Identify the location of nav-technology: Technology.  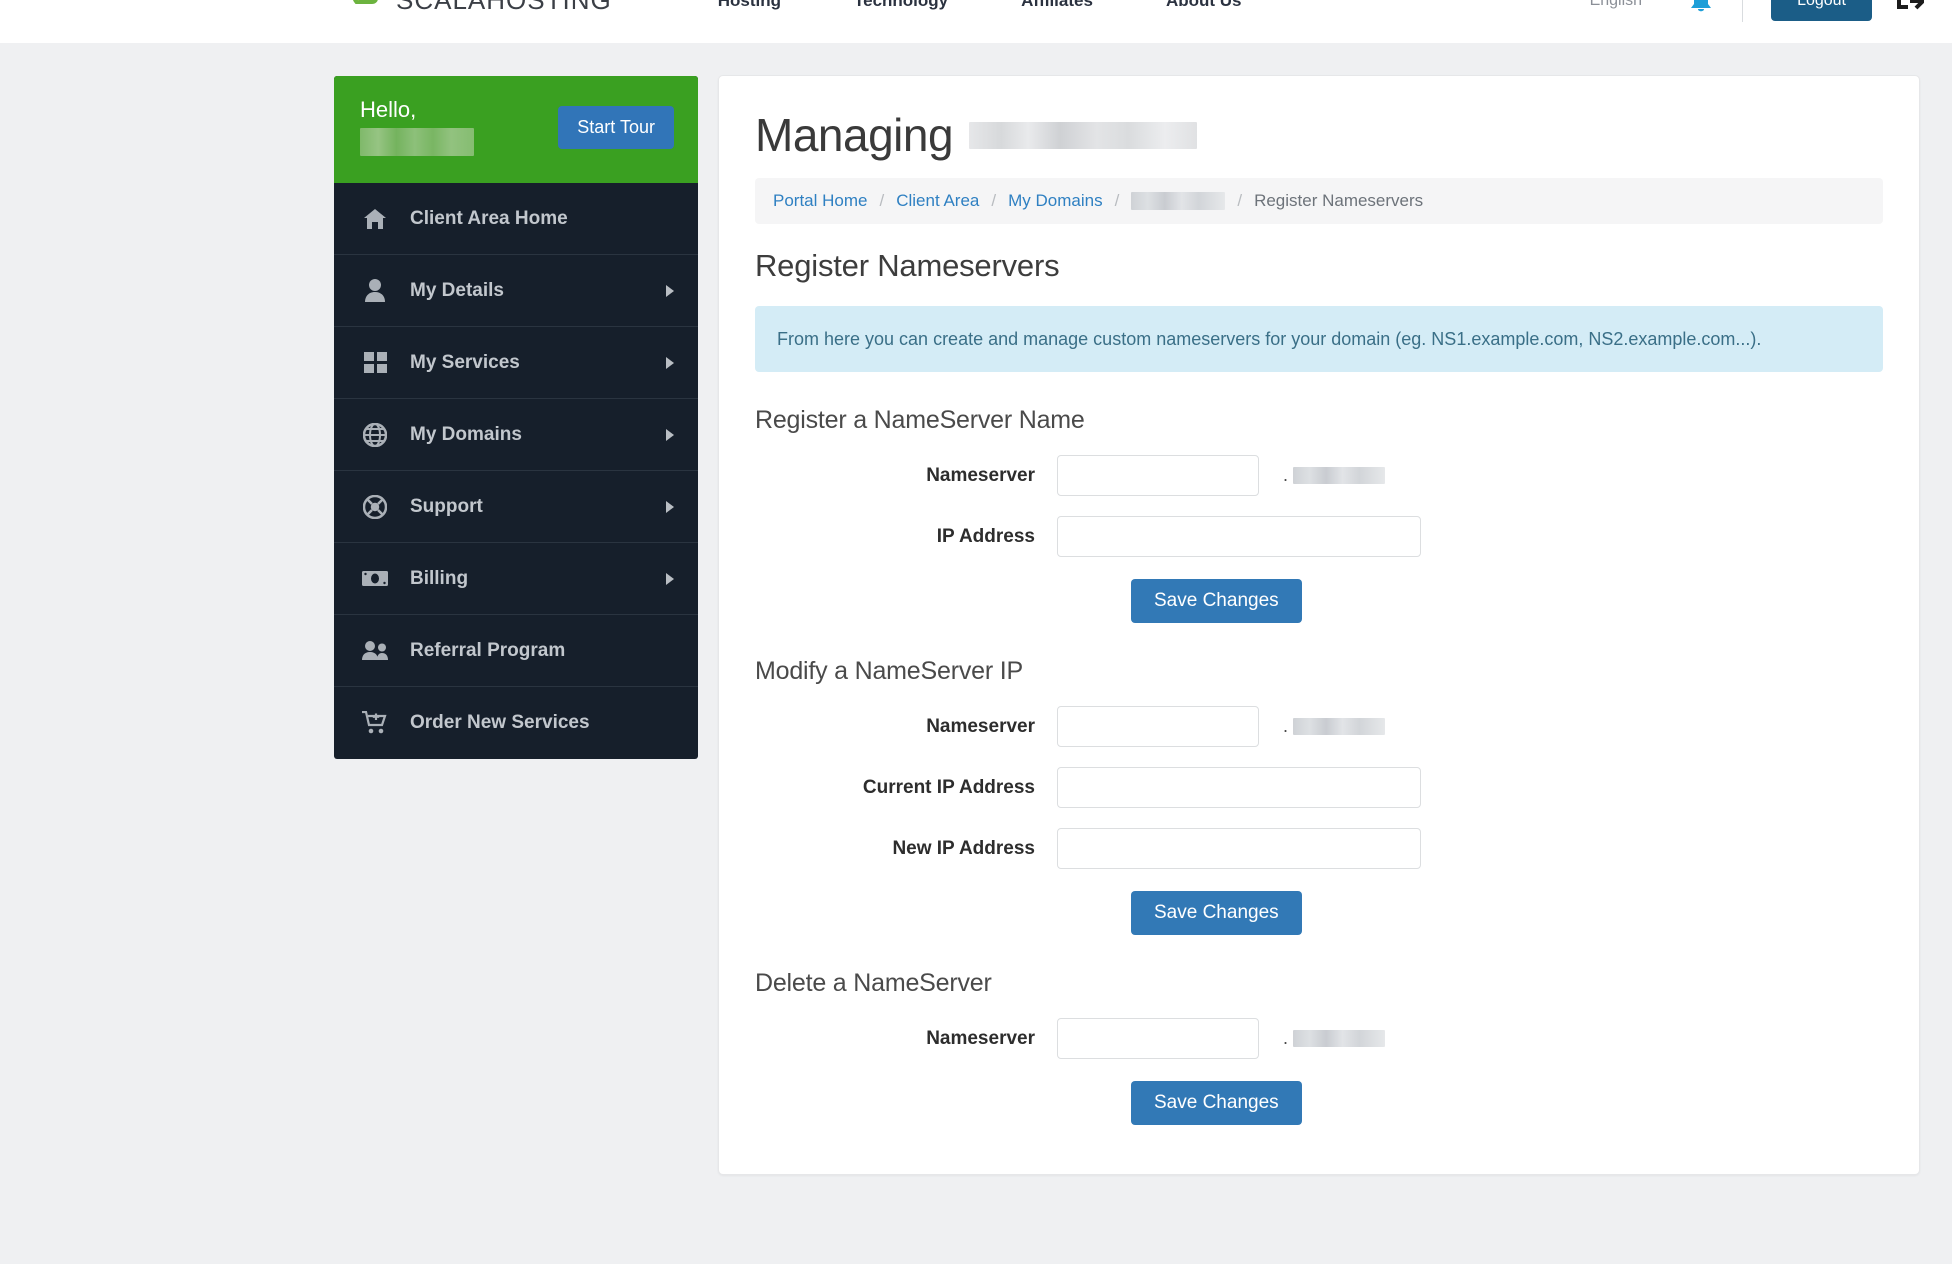
(901, 5).